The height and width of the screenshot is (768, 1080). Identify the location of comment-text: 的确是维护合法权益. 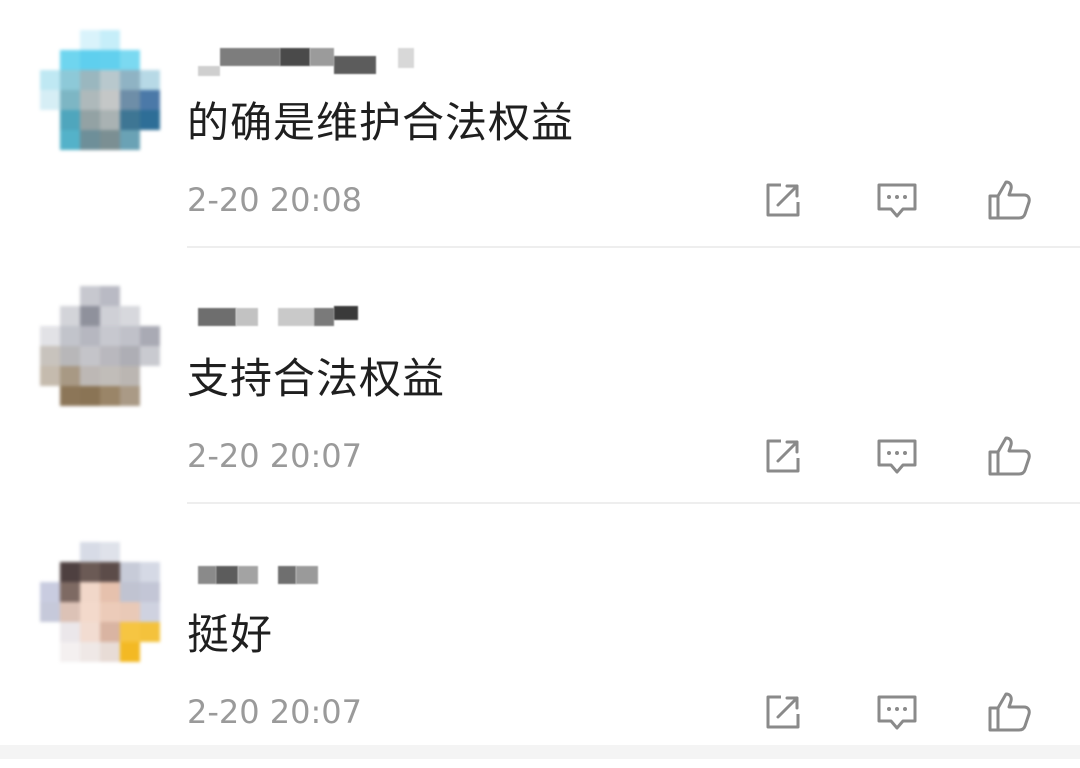
(381, 122).